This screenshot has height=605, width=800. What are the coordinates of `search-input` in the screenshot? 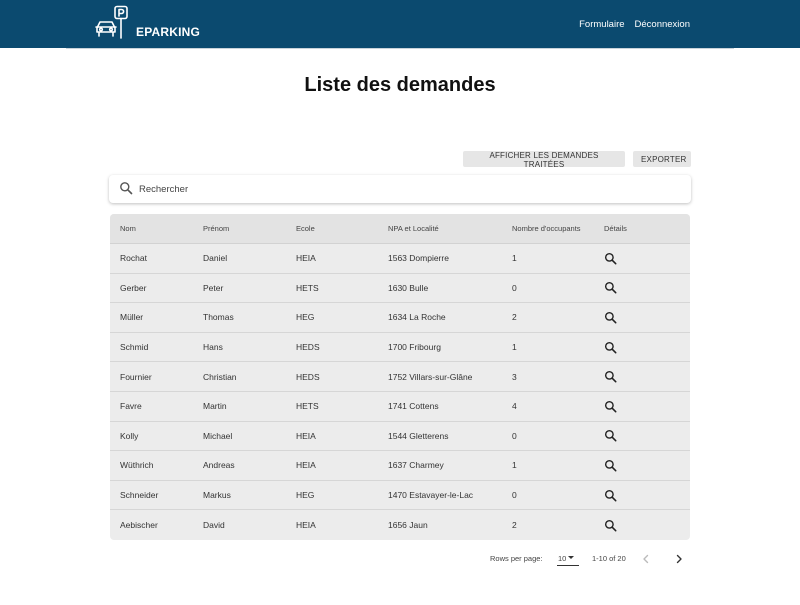 It's located at (399, 189).